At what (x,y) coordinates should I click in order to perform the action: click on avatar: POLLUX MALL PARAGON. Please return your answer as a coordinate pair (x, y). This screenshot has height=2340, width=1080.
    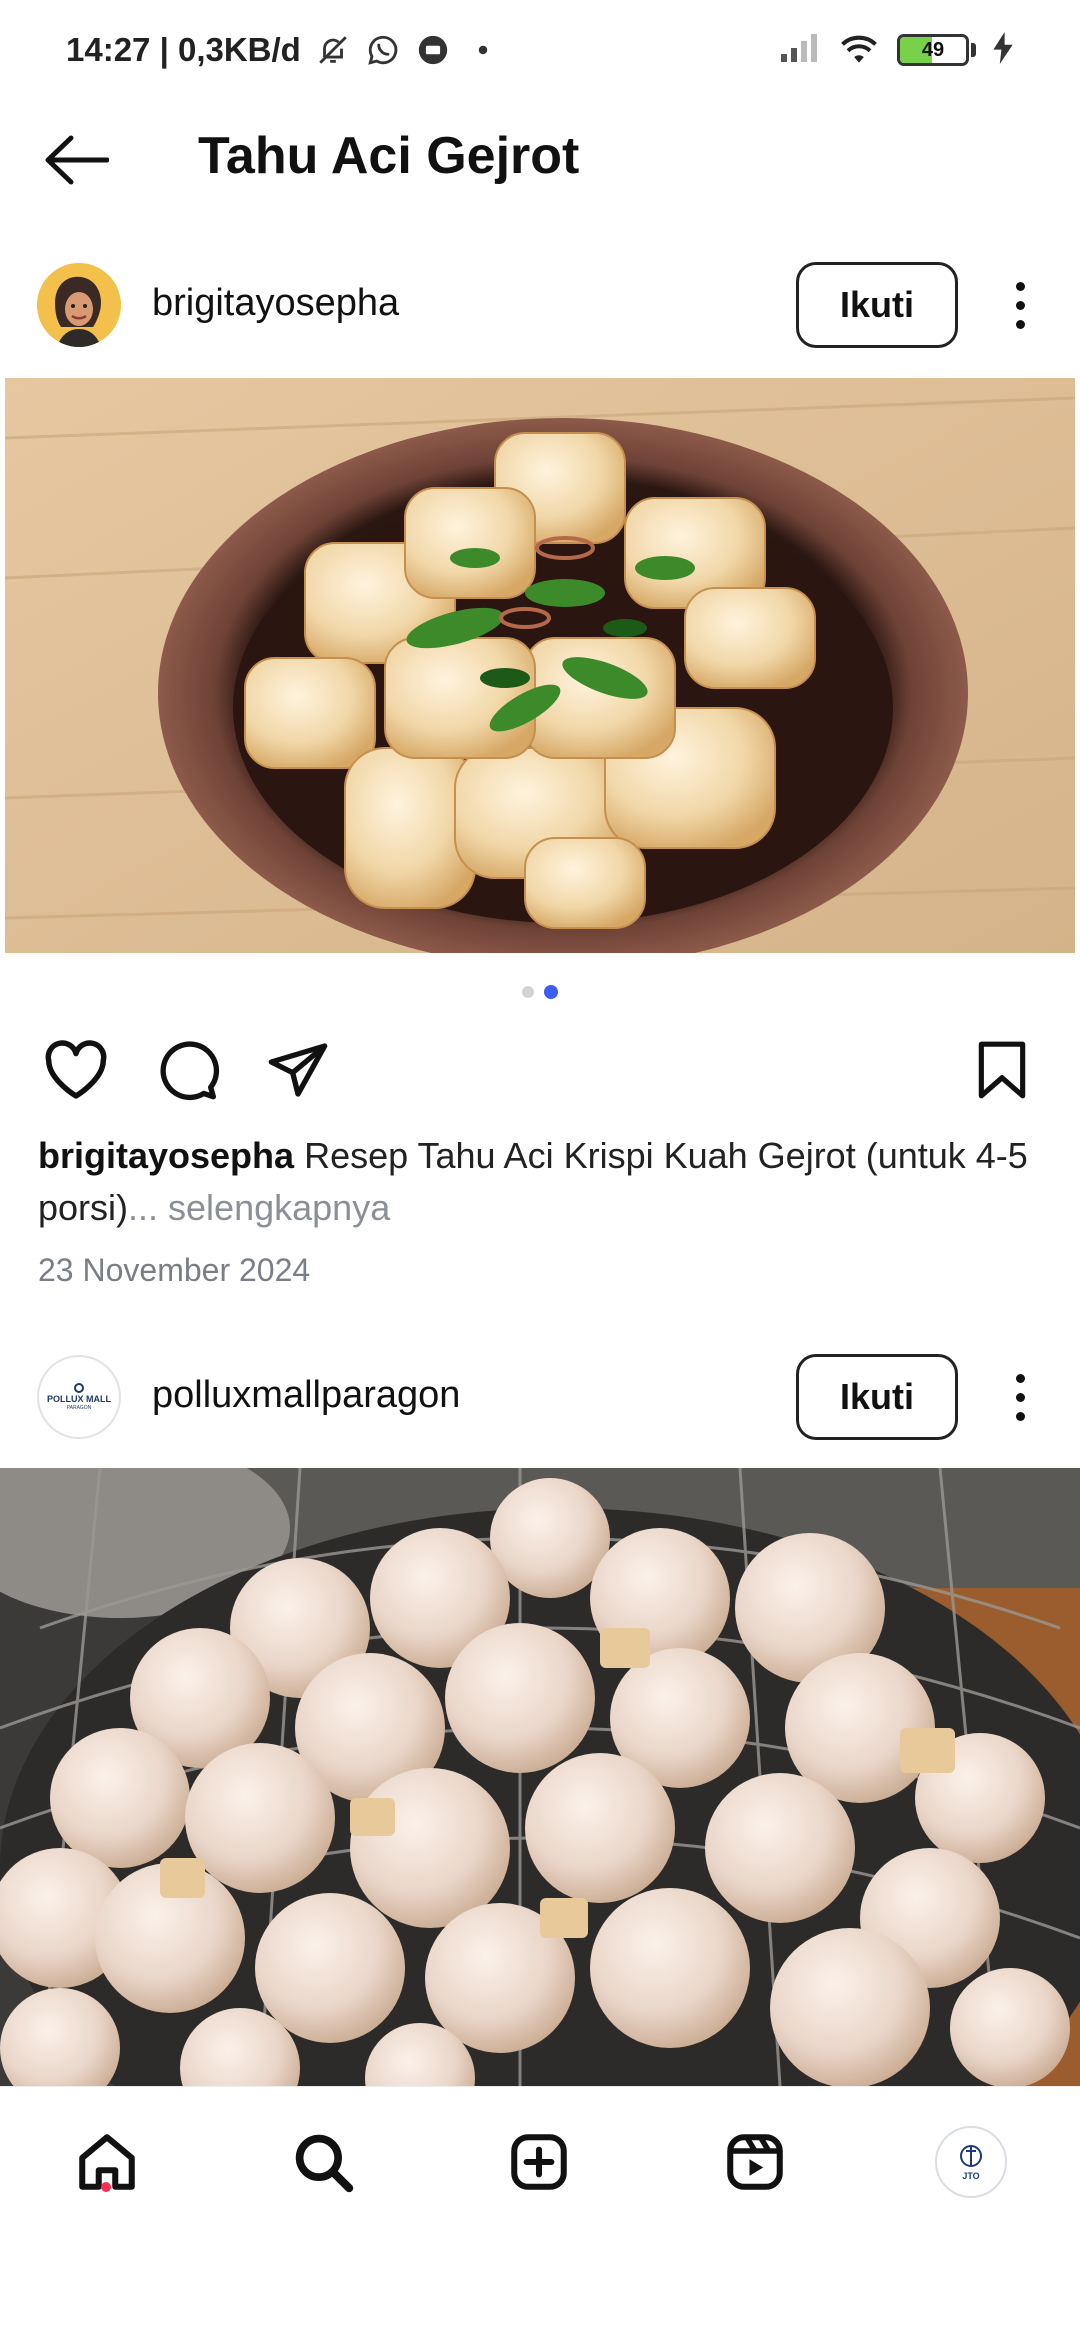
    Looking at the image, I should click on (79, 1397).